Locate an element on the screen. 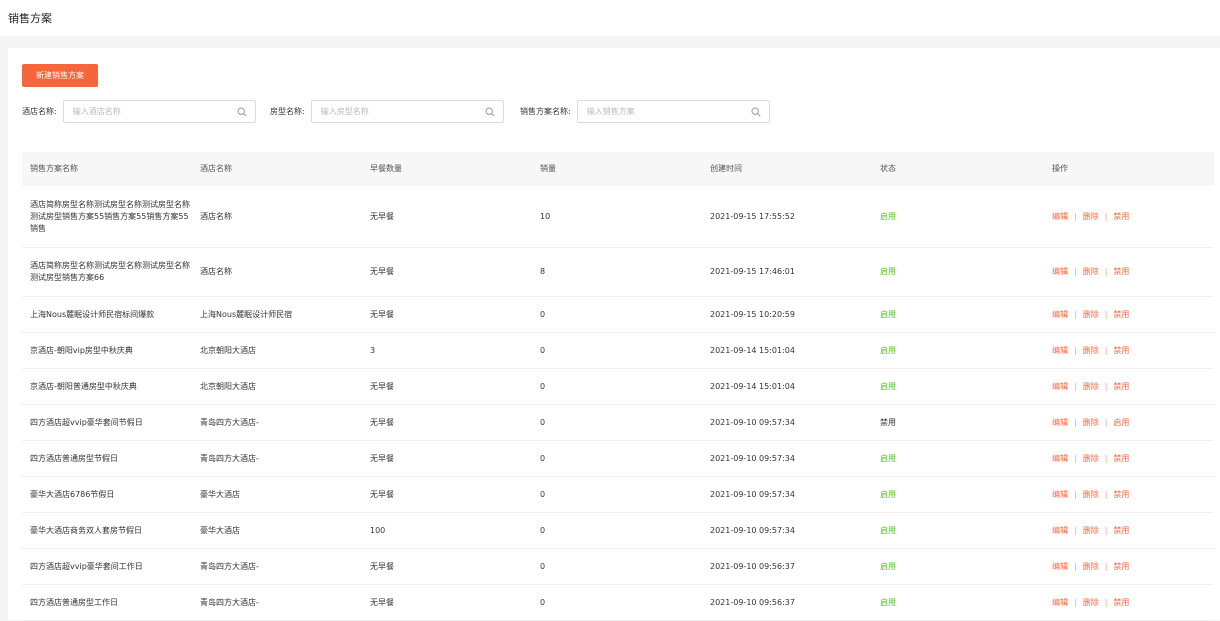  cell-hotel-name: 北京朝阳大酒店 is located at coordinates (228, 350).